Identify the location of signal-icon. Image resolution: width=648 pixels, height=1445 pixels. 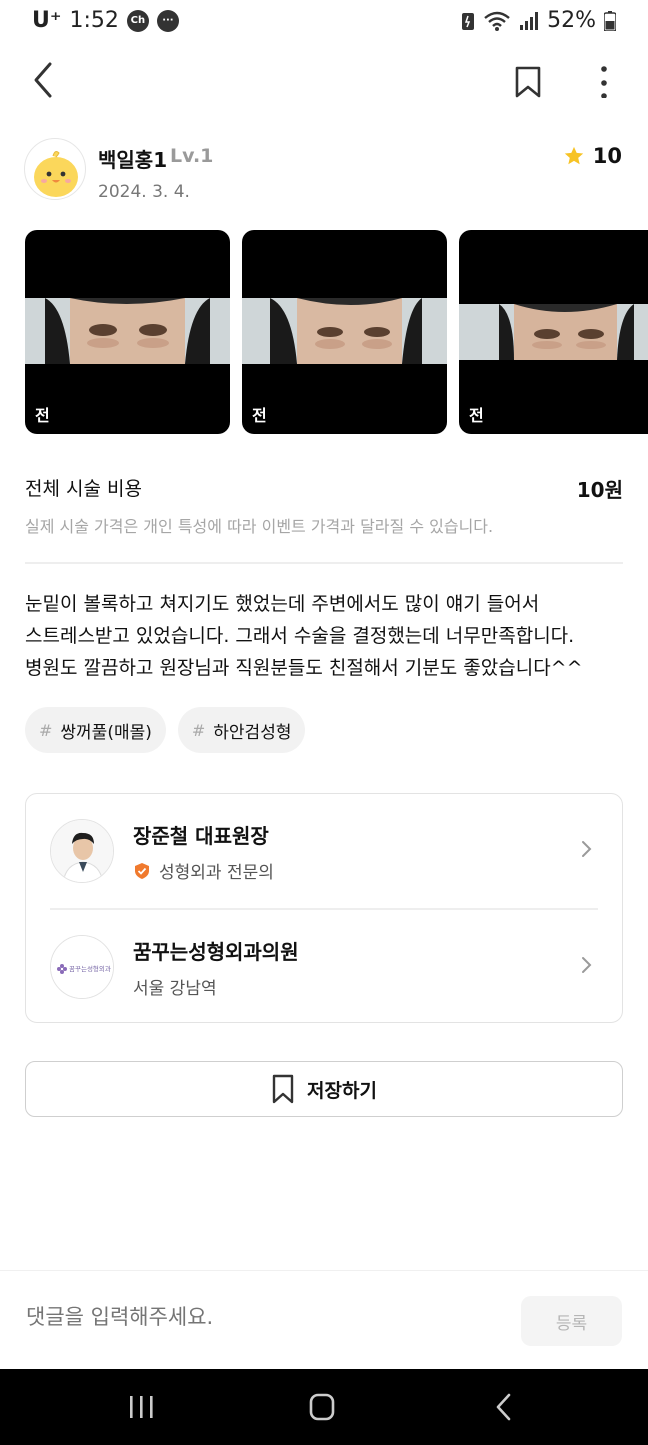
(529, 20).